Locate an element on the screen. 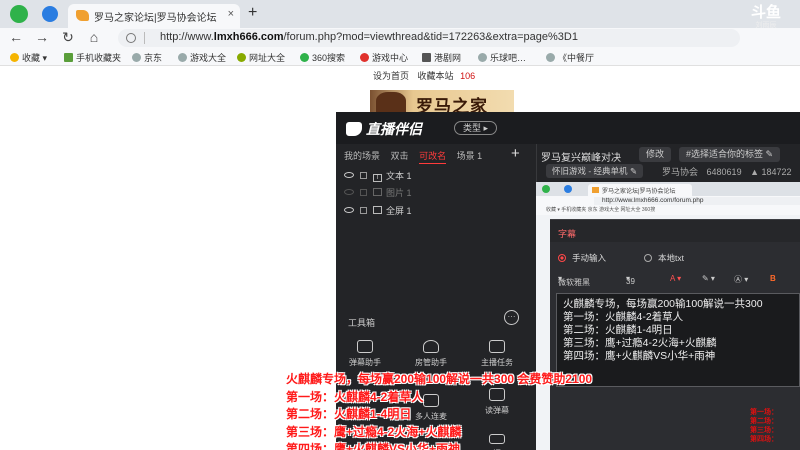 This screenshot has width=800, height=450. preview-overlay-text: 第一场： 第二场： 第三场： 第四场： is located at coordinates (775, 426).